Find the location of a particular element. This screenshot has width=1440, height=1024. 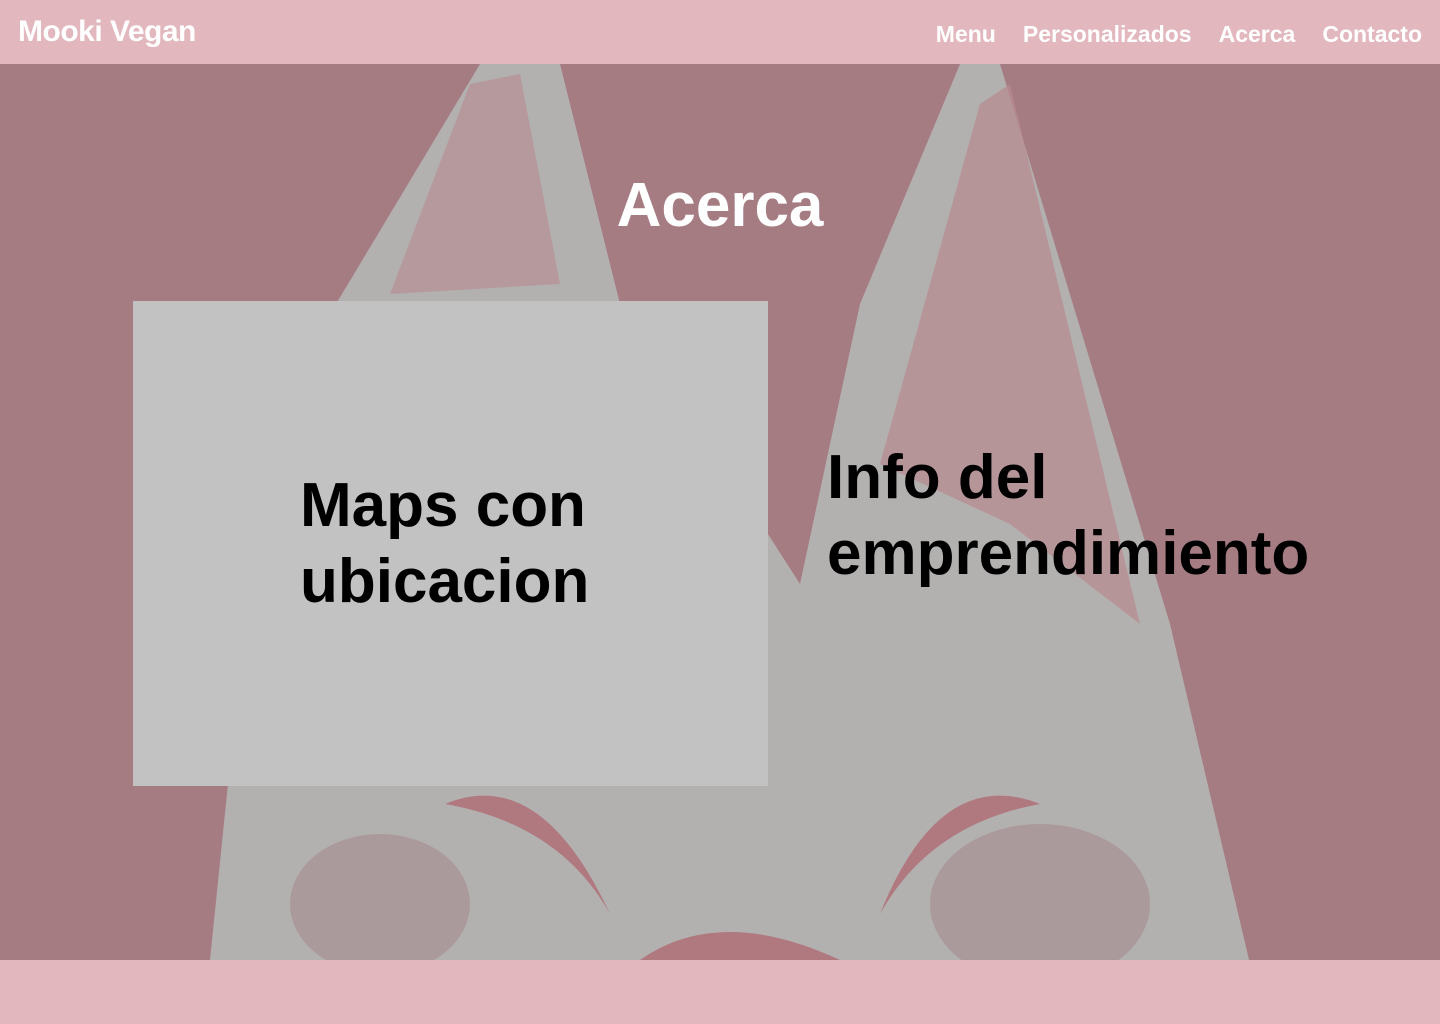

map-placeholder-text: Maps con ubicacion is located at coordinates (445, 543).